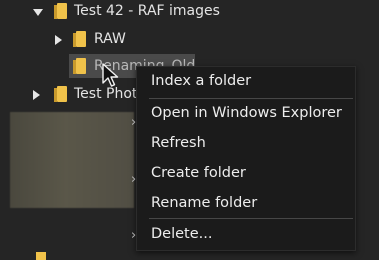 This screenshot has height=260, width=379. I want to click on mouse-cursor-icon, so click(110, 75).